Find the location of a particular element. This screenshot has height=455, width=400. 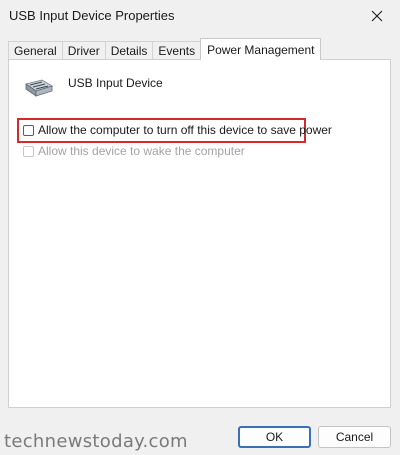

tab-details: Details is located at coordinates (129, 50).